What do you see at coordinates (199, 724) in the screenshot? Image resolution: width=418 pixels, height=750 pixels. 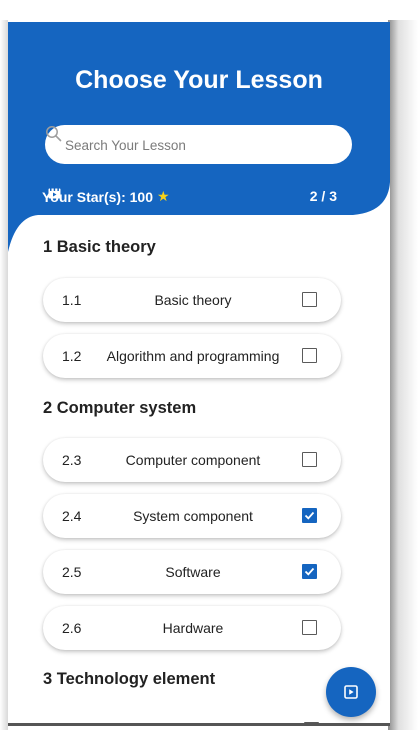 I see `screen-bottom-edge` at bounding box center [199, 724].